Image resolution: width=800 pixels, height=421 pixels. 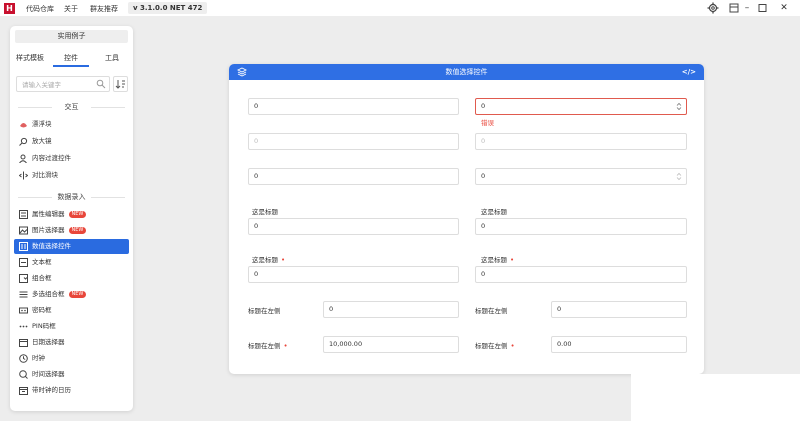 What do you see at coordinates (715, 397) in the screenshot?
I see `background-patch` at bounding box center [715, 397].